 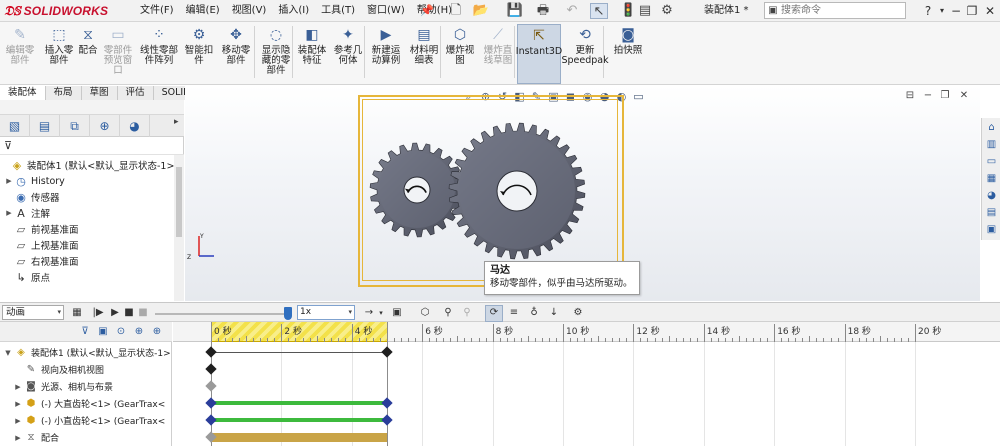 I want to click on spring-icon: ≡, so click(x=514, y=313).